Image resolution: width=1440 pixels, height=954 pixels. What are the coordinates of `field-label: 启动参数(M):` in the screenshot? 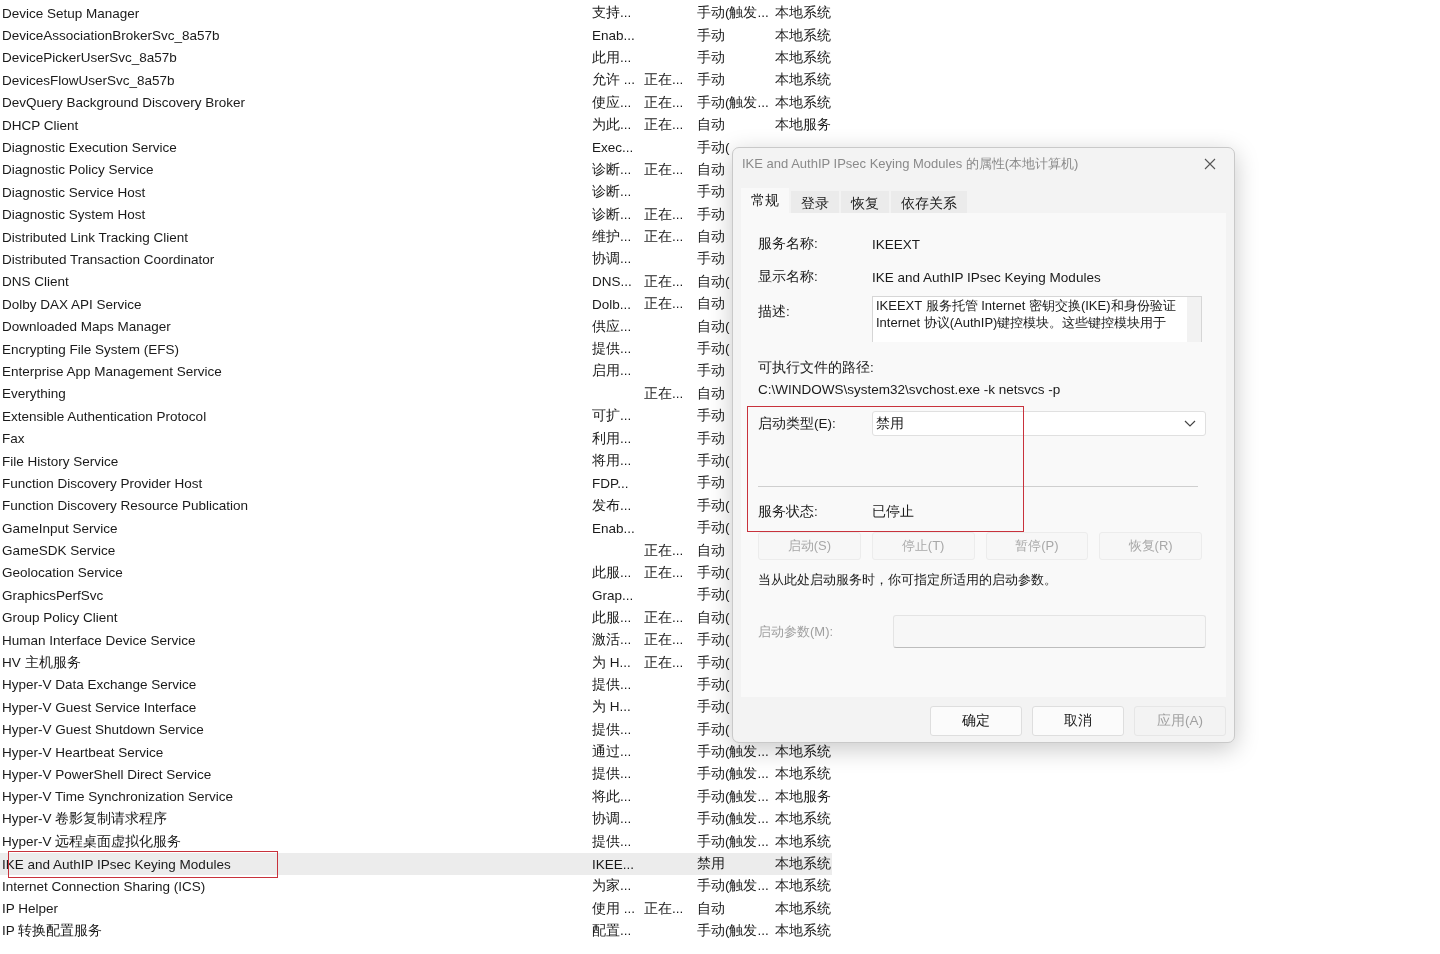 It's located at (796, 631).